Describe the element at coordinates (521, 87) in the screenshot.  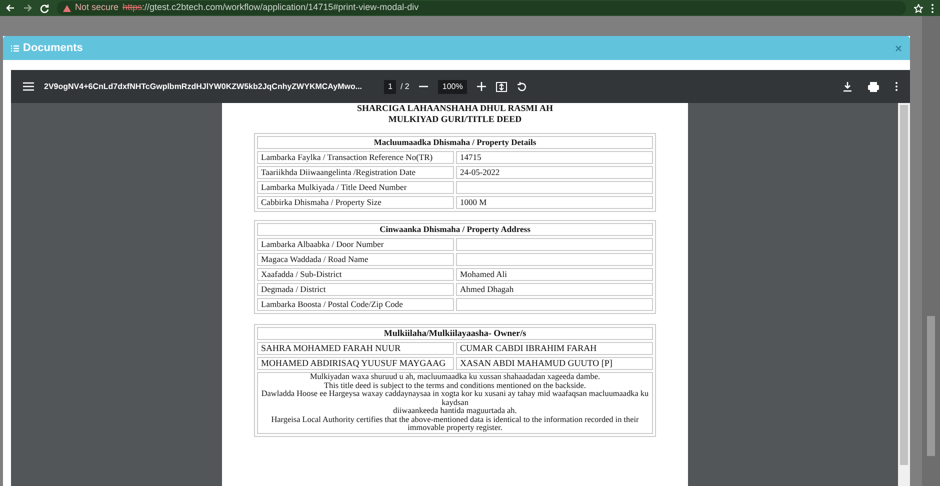
I see `rotate-icon` at that location.